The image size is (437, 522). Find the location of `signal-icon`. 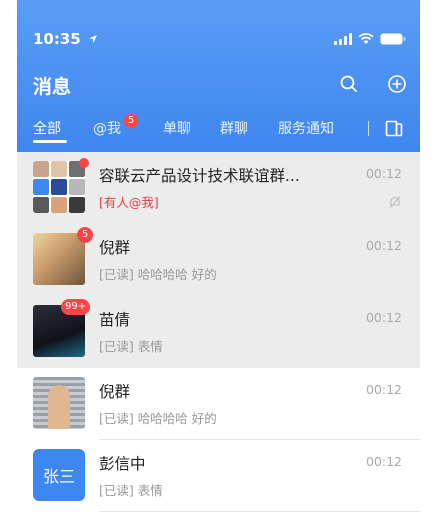

signal-icon is located at coordinates (343, 39).